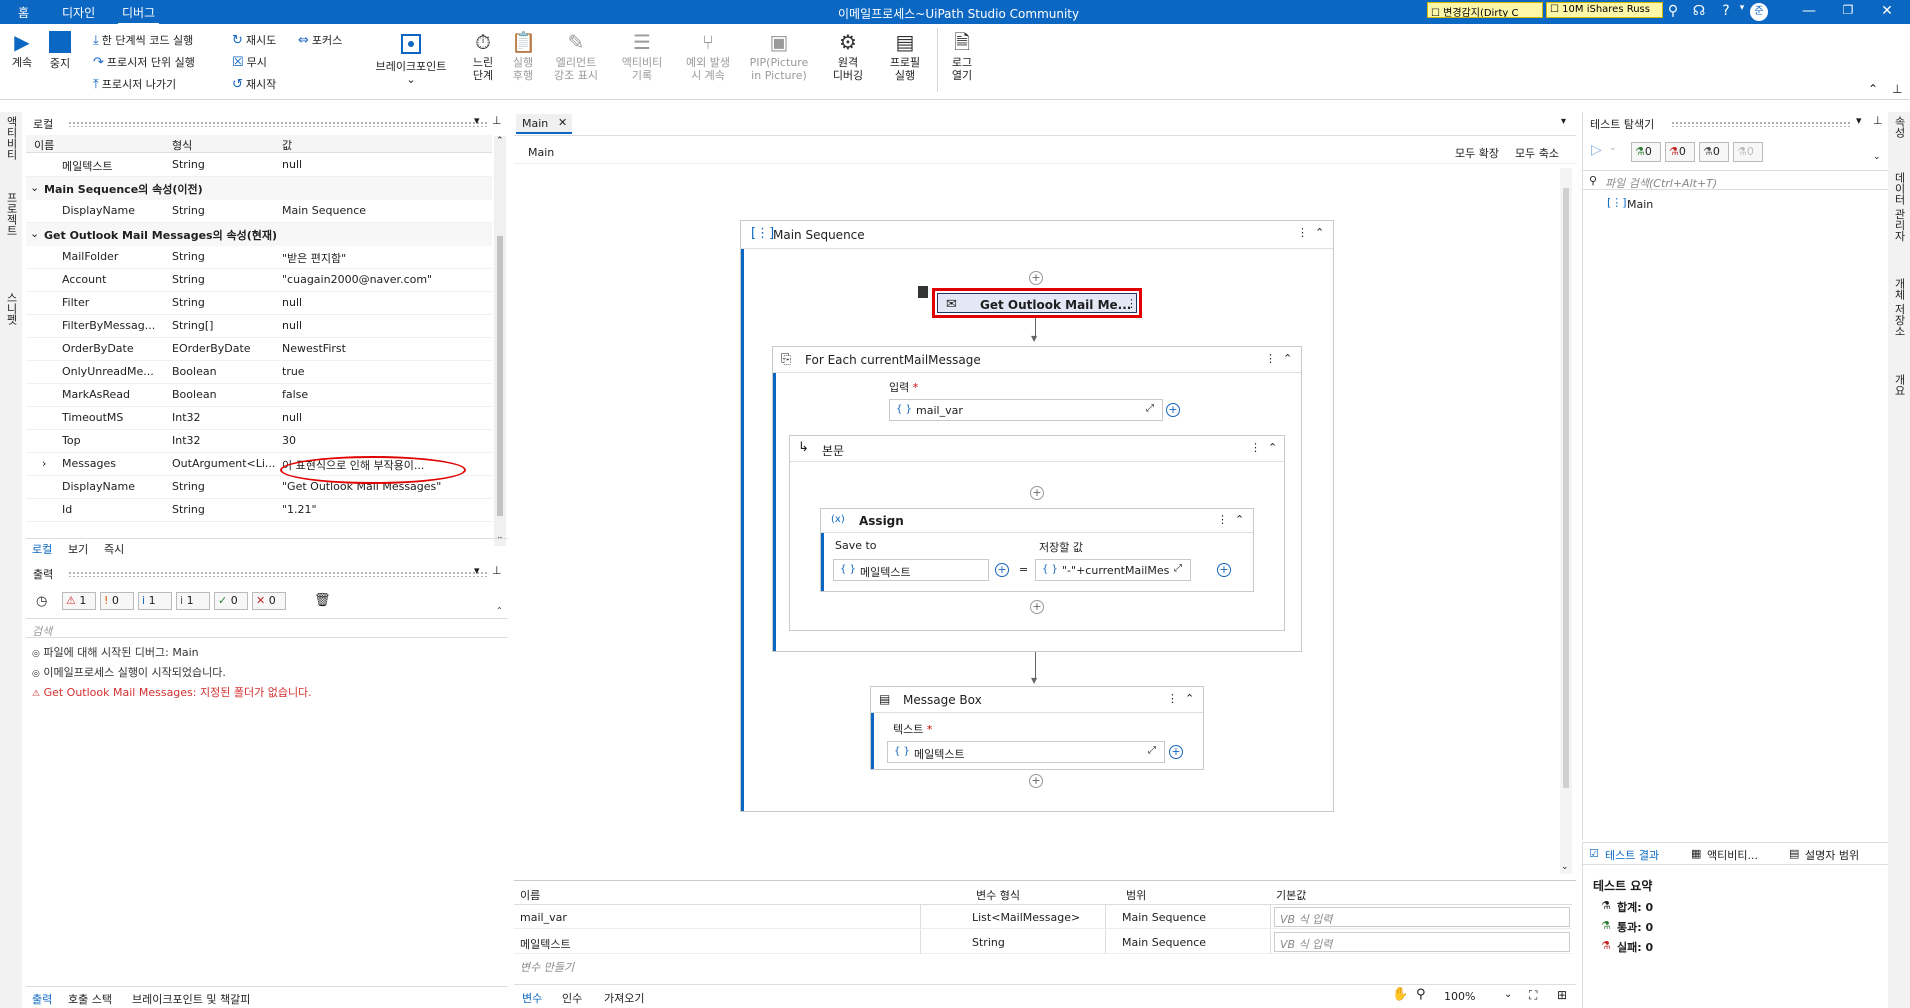 This screenshot has height=1008, width=1910. Describe the element at coordinates (1899, 207) in the screenshot. I see `data-manager-side-tab: 데이터 관리자` at that location.